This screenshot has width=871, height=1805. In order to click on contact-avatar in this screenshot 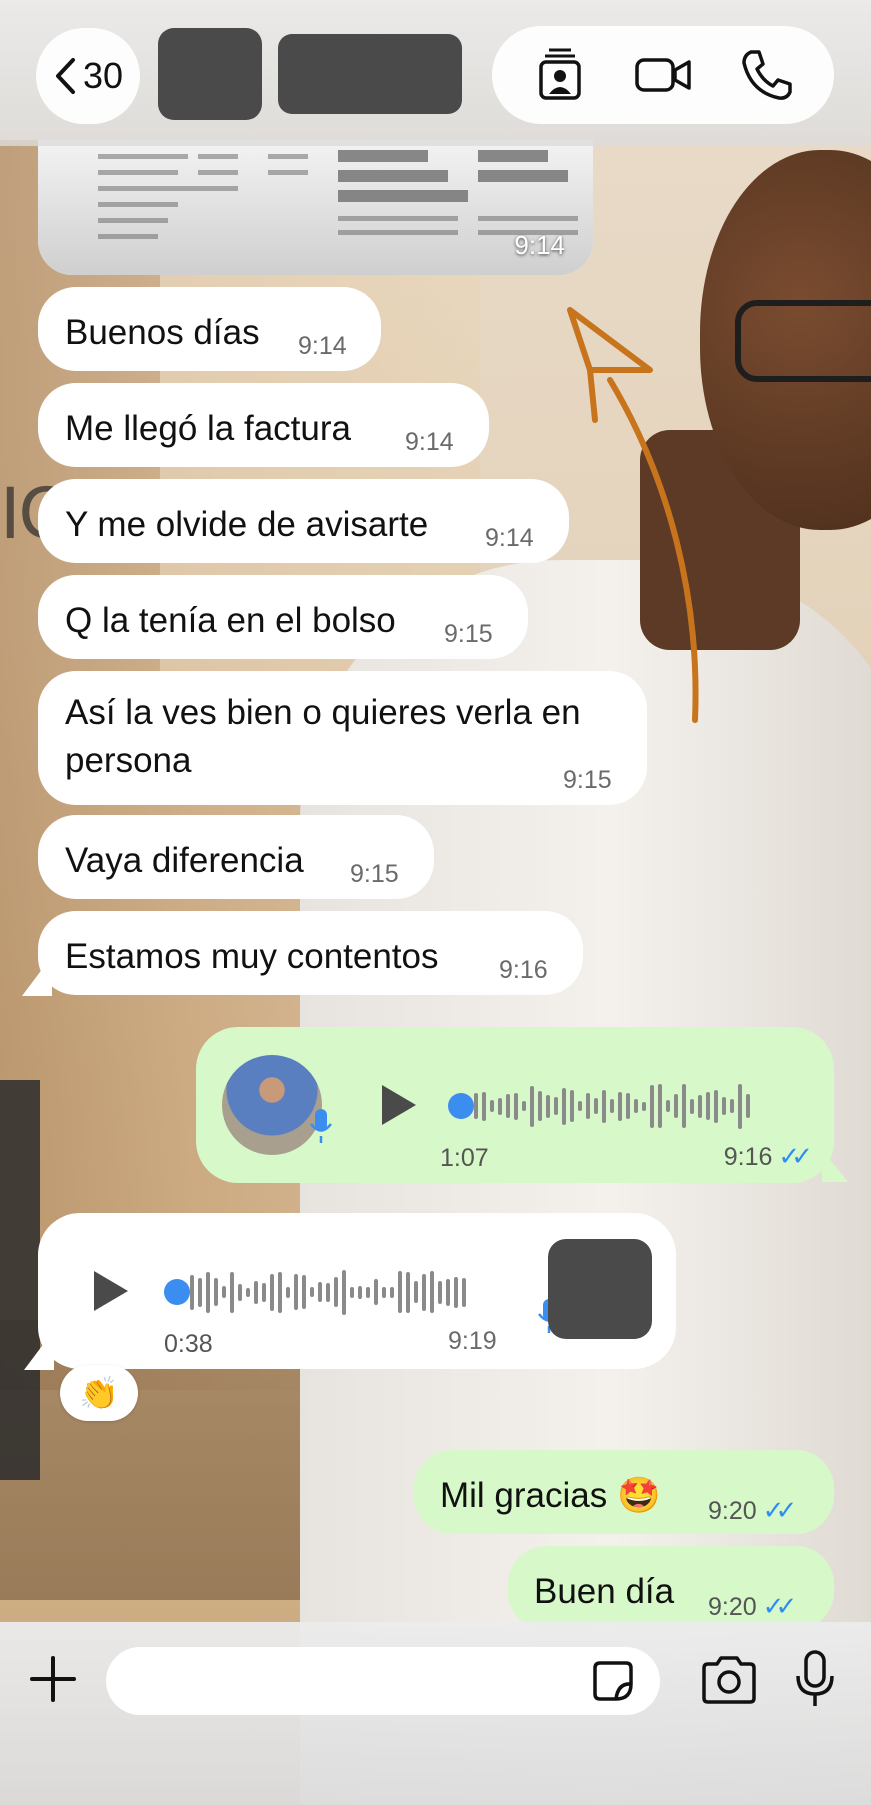, I will do `click(210, 74)`.